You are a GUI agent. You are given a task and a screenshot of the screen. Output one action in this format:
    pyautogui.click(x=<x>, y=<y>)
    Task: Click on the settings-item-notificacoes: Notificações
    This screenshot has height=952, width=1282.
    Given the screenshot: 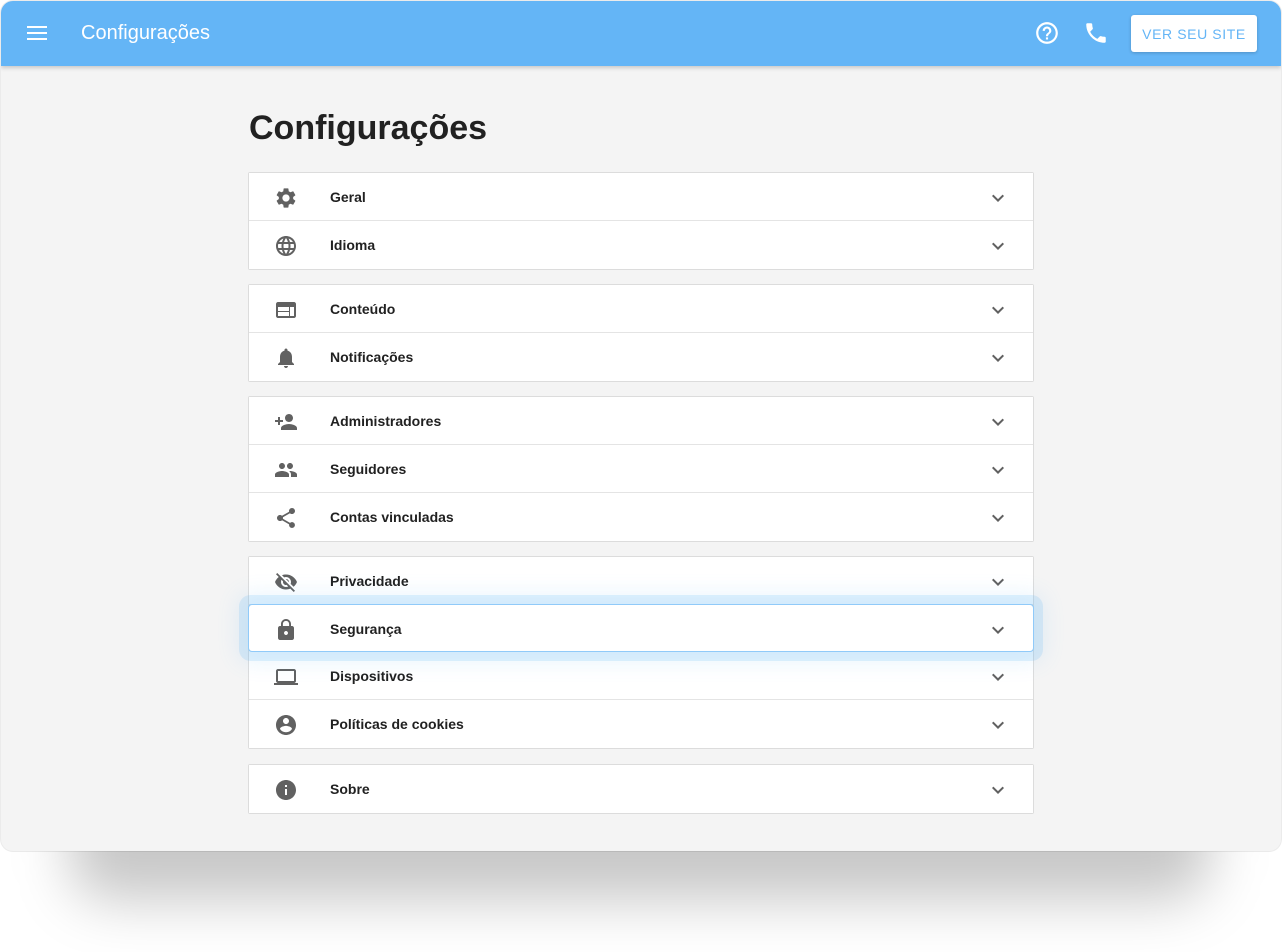 What is the action you would take?
    pyautogui.click(x=641, y=357)
    